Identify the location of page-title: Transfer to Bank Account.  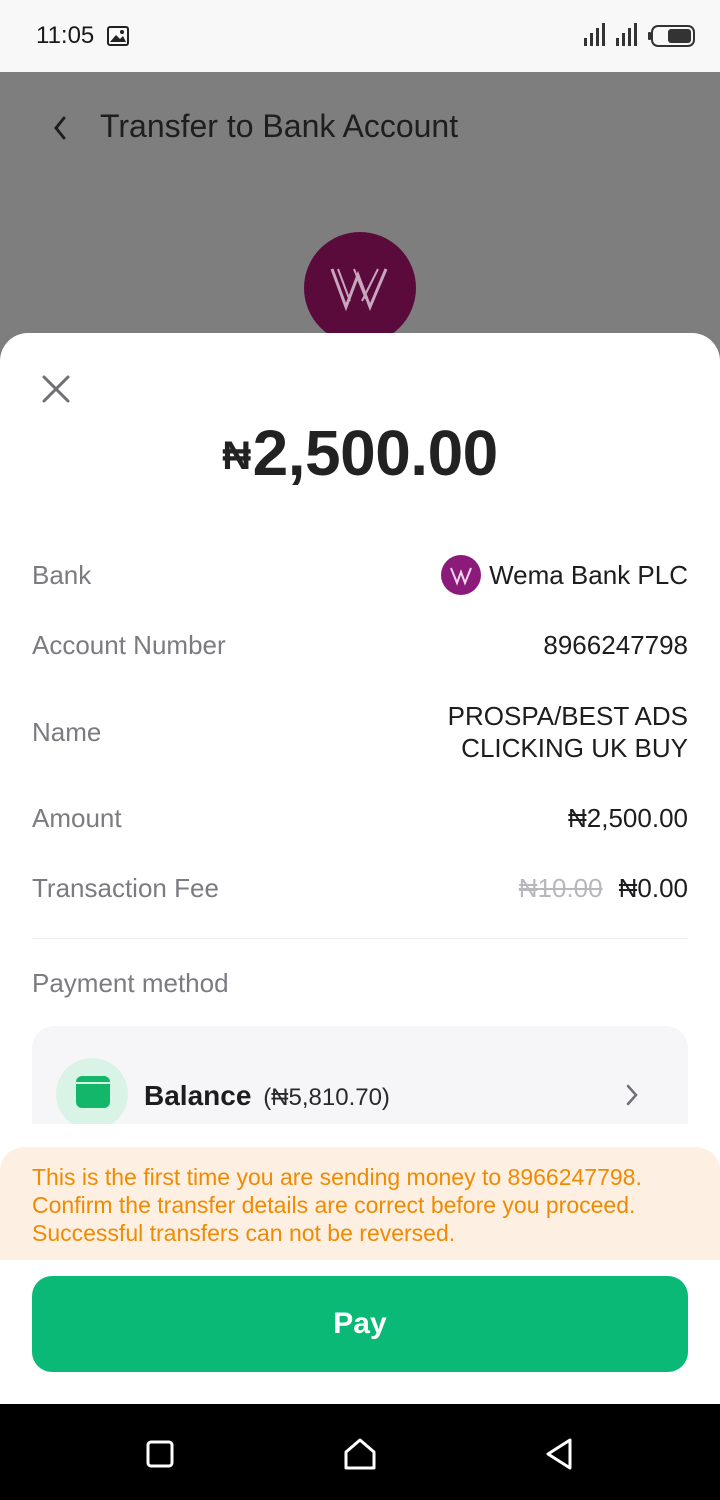
(279, 126).